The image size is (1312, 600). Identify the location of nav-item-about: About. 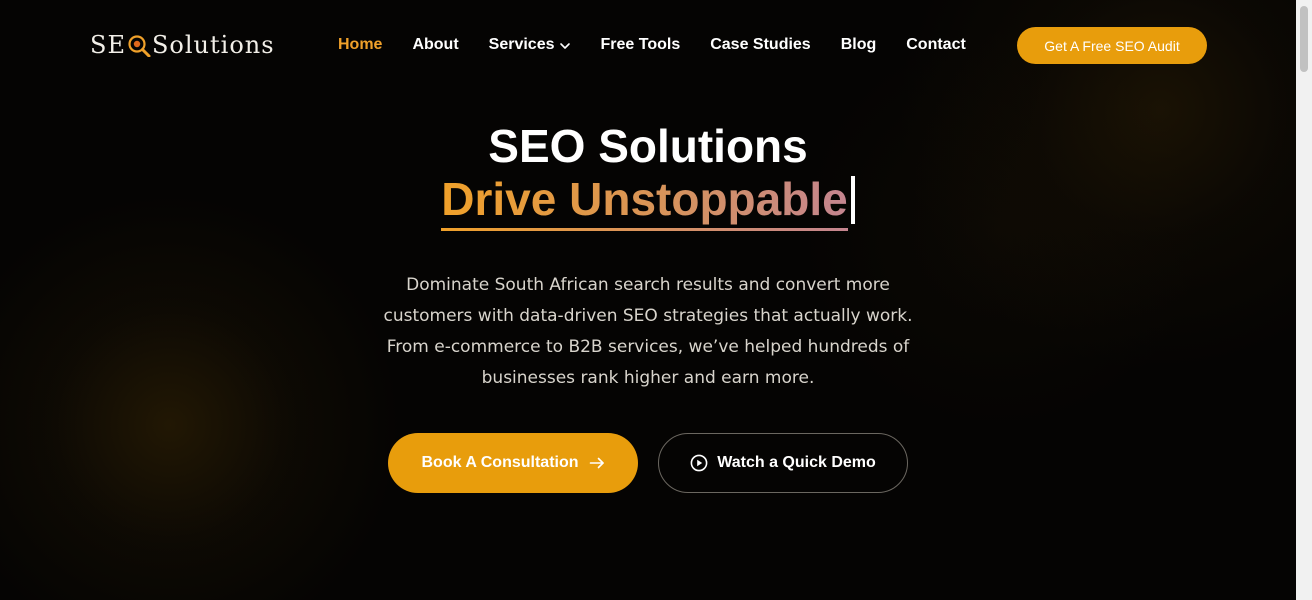
(435, 45).